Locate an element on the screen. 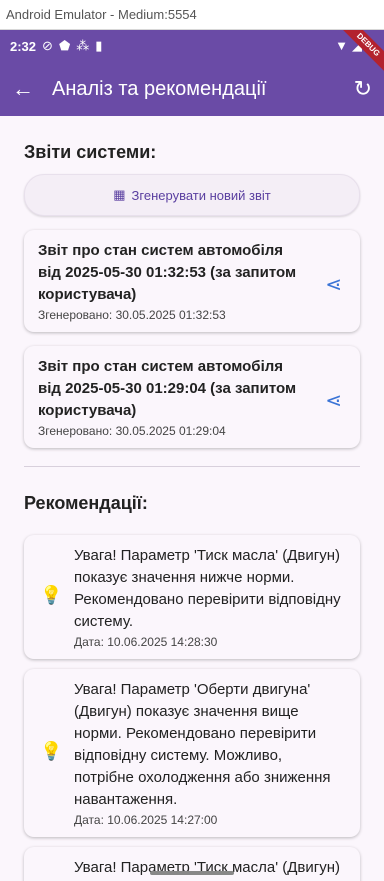 This screenshot has height=881, width=384. add-chart-icon: ▦ is located at coordinates (119, 194).